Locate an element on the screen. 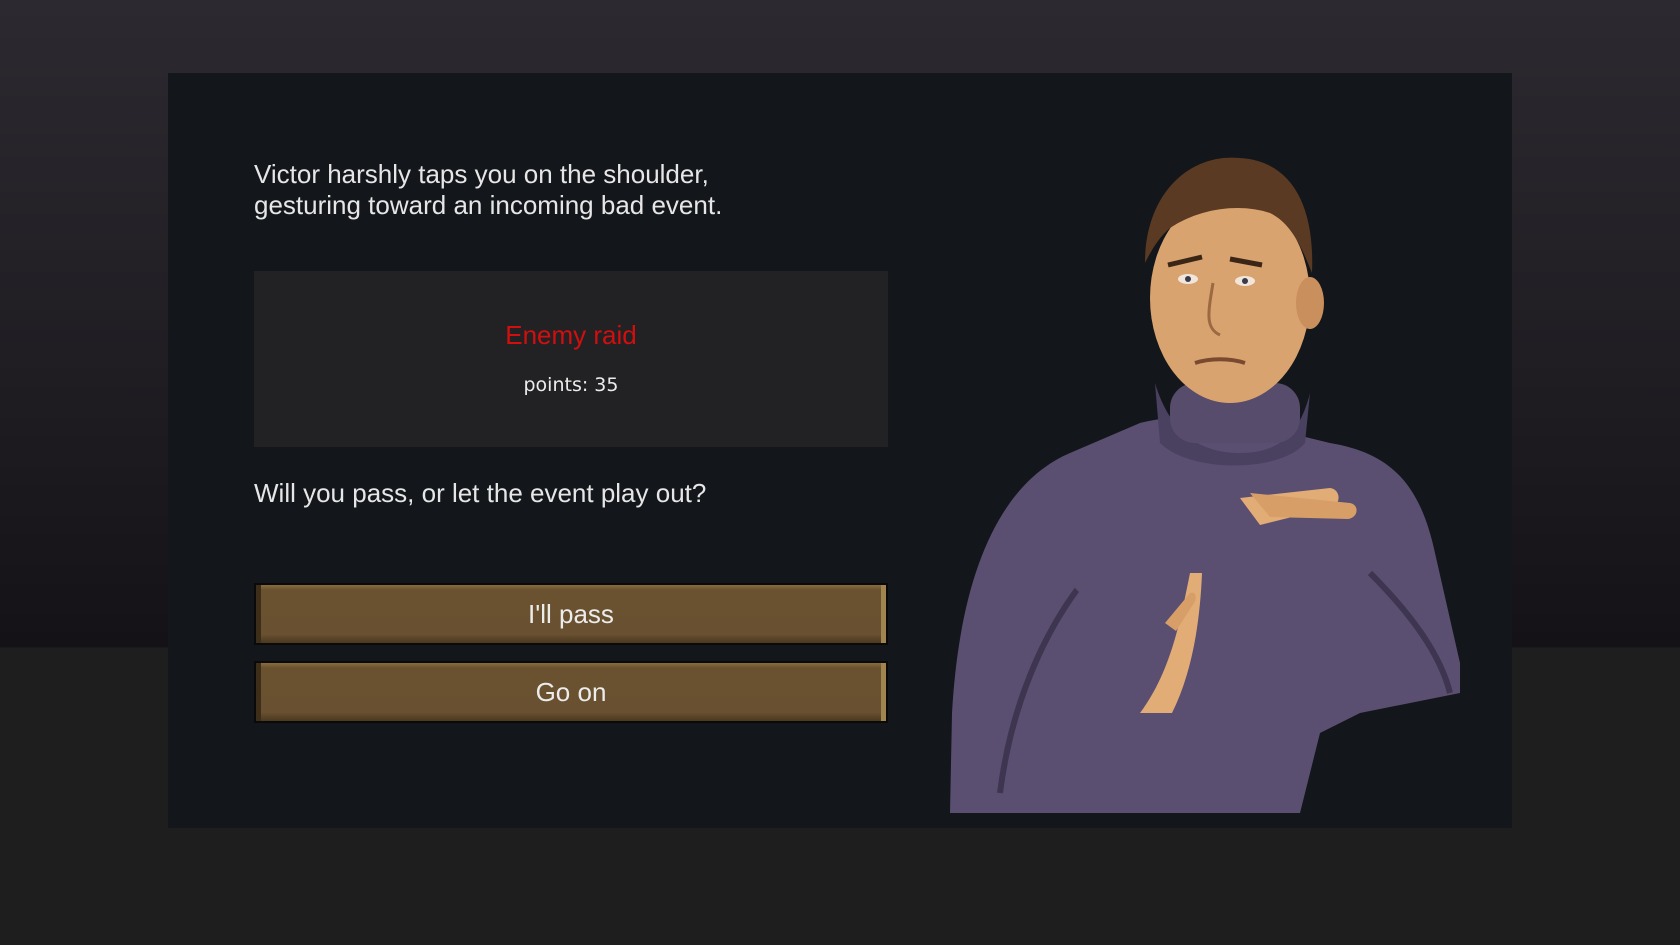 The height and width of the screenshot is (945, 1680). event-title: Enemy raid is located at coordinates (571, 335).